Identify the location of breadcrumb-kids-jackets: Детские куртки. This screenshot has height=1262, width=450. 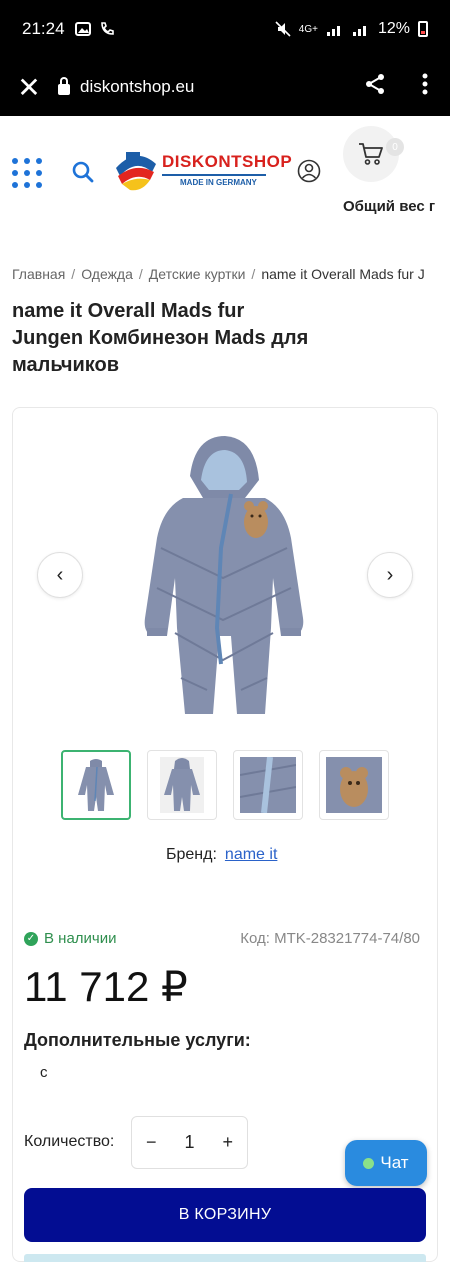
(197, 274).